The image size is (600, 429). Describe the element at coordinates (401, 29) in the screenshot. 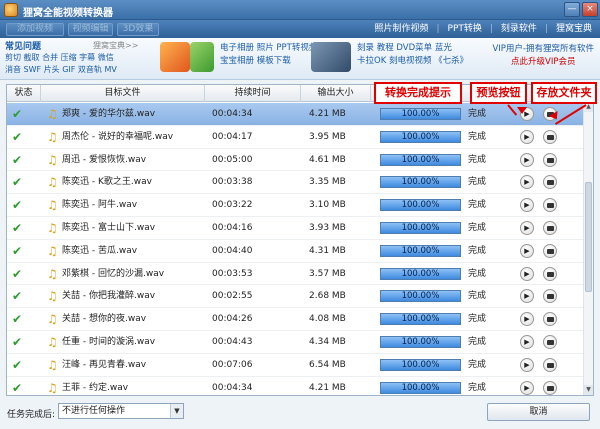

I see `nav-photo-video: 照片制作视频` at that location.